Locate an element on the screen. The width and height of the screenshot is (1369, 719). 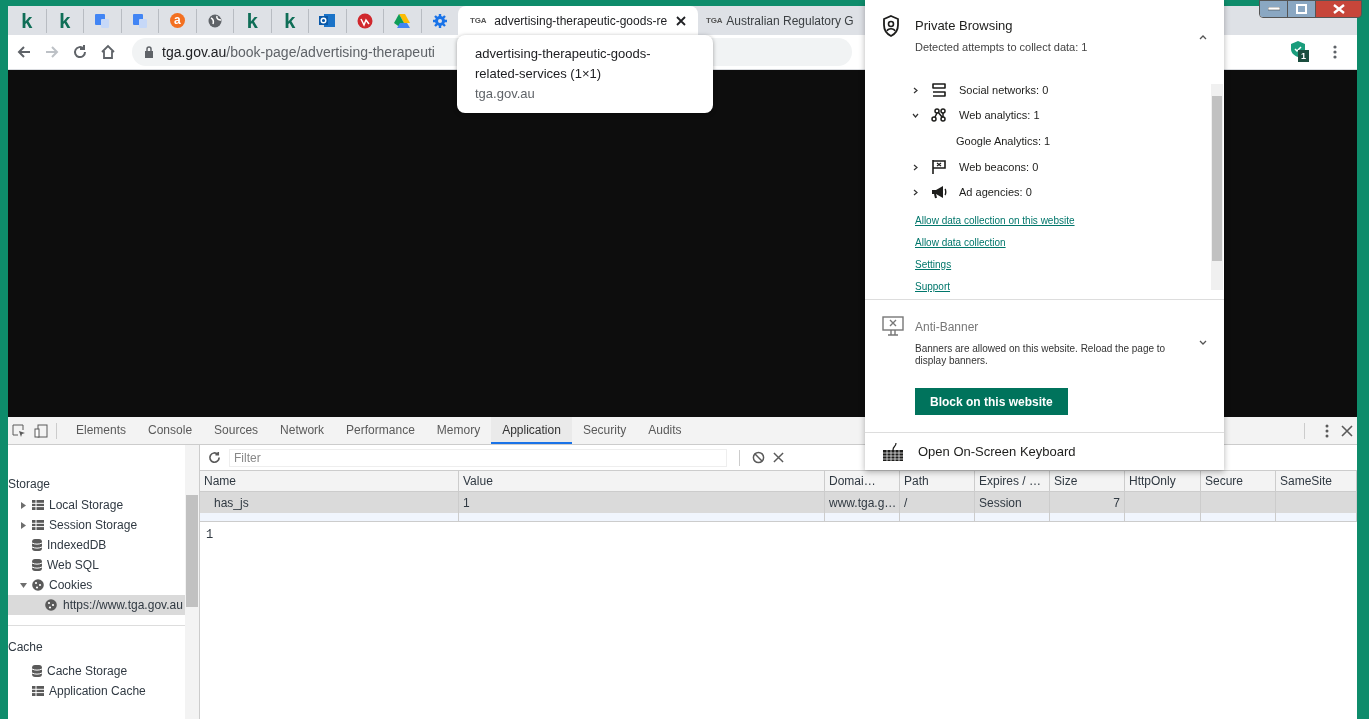
url-text: tga.gov.au/book-page/advertising-therapeuti is located at coordinates (298, 52).